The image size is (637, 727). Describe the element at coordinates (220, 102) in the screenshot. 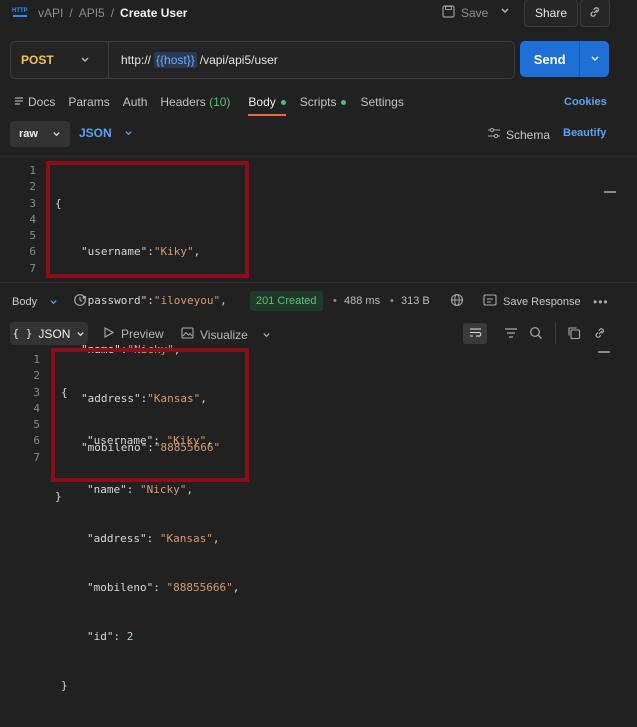

I see `headers-count: (10)` at that location.